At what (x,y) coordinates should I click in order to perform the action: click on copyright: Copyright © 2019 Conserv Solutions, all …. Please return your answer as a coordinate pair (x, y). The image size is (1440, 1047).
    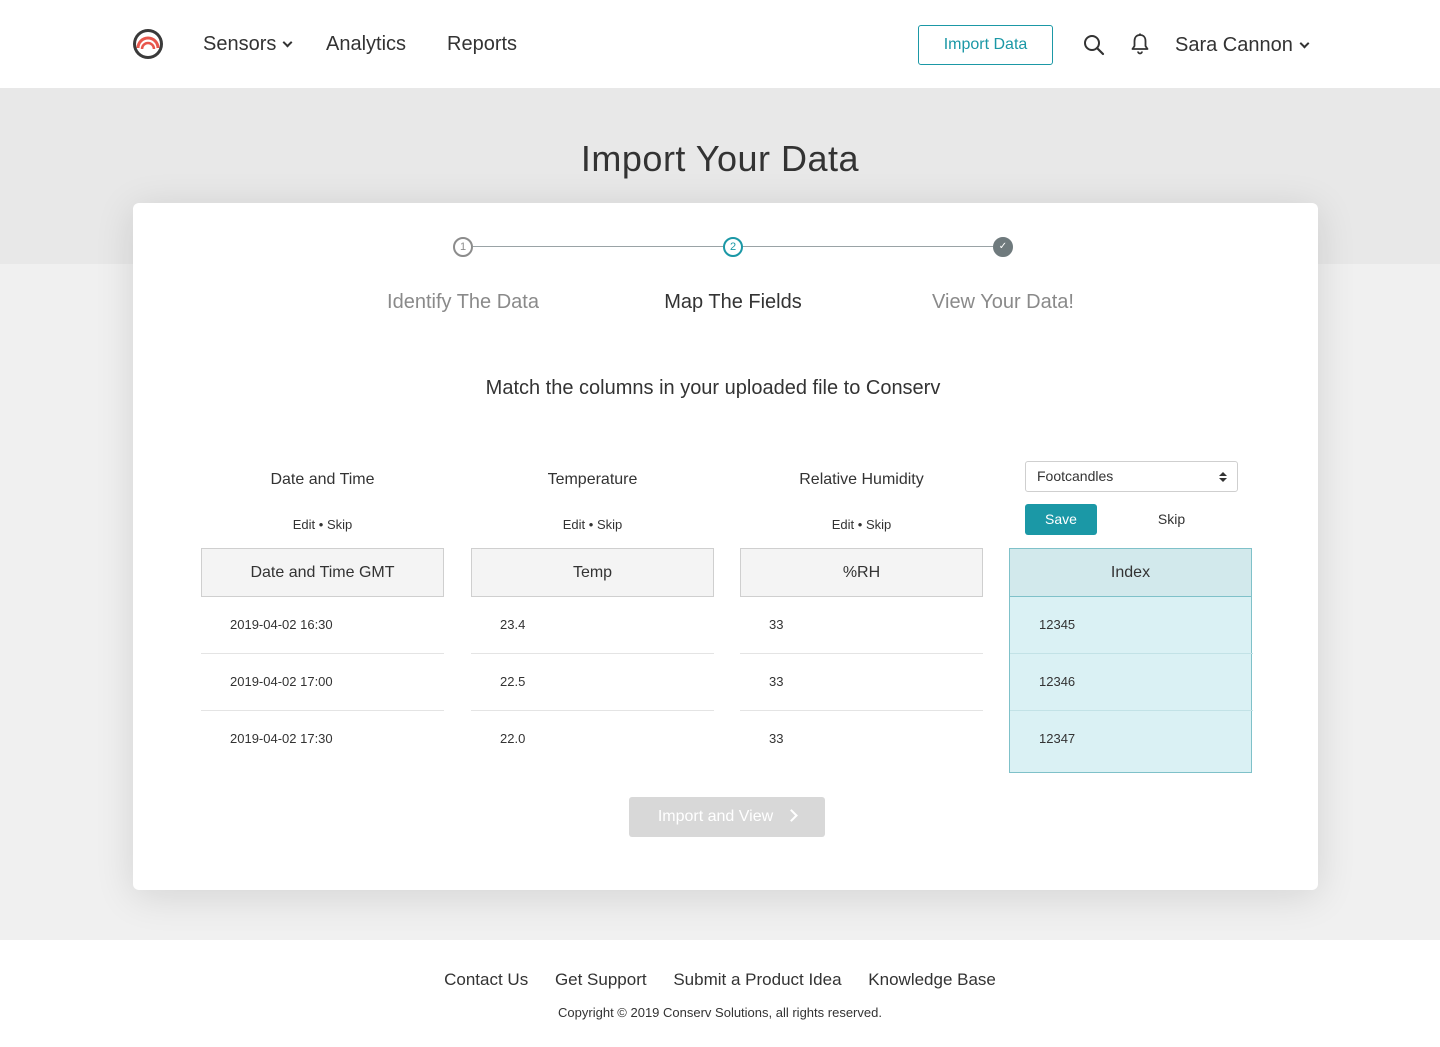
    Looking at the image, I should click on (720, 1012).